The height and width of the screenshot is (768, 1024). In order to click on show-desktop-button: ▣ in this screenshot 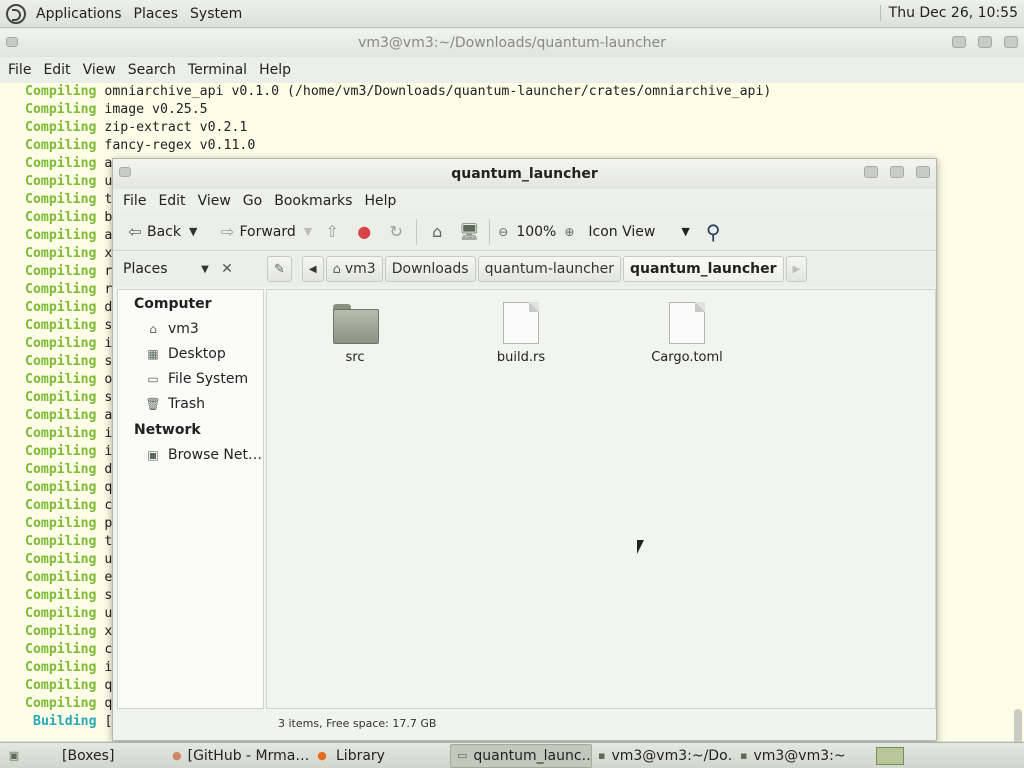, I will do `click(17, 756)`.